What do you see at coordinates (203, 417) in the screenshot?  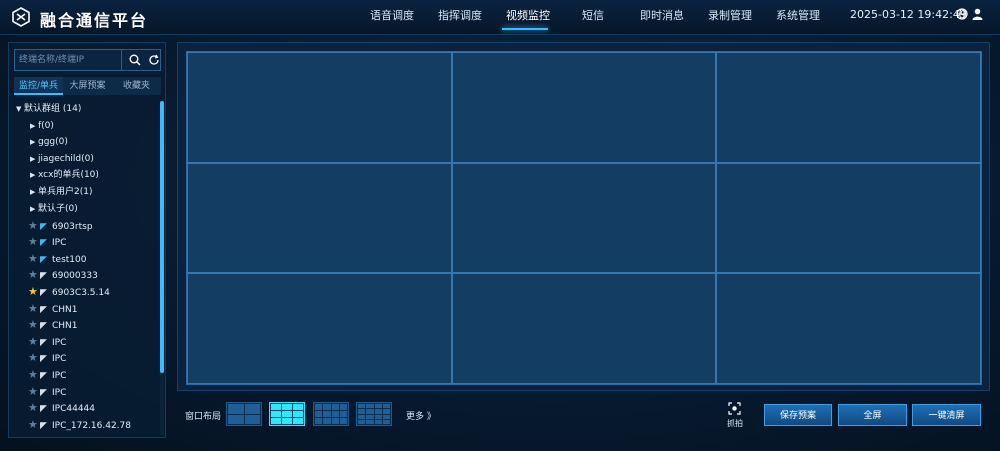 I see `window-layout-label: 窗口布局` at bounding box center [203, 417].